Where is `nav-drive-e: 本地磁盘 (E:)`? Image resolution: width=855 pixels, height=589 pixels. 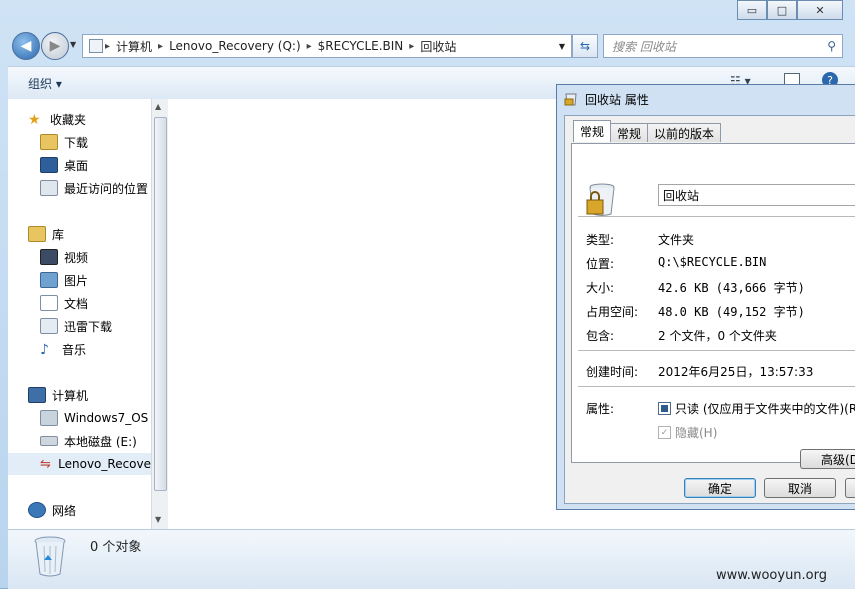
nav-drive-e: 本地磁盘 (E:) is located at coordinates (88, 441).